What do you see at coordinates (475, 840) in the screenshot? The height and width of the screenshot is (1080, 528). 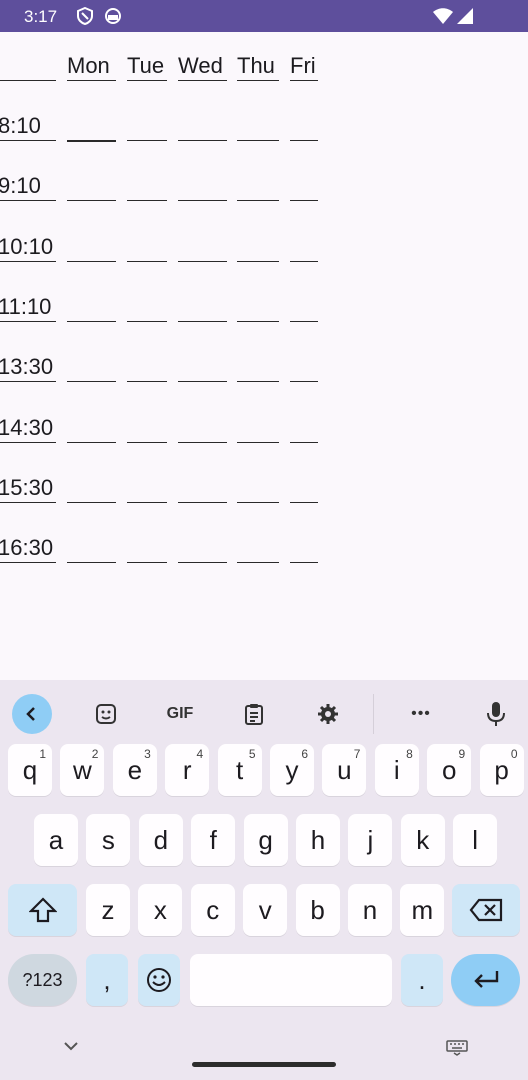 I see `key-l: l` at bounding box center [475, 840].